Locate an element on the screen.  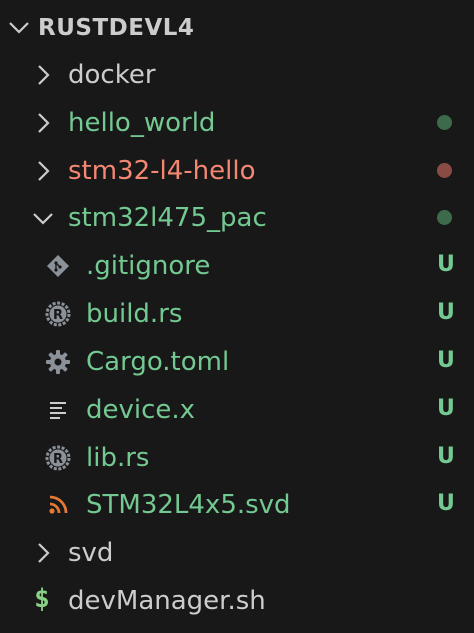
folder-label: docker is located at coordinates (112, 74).